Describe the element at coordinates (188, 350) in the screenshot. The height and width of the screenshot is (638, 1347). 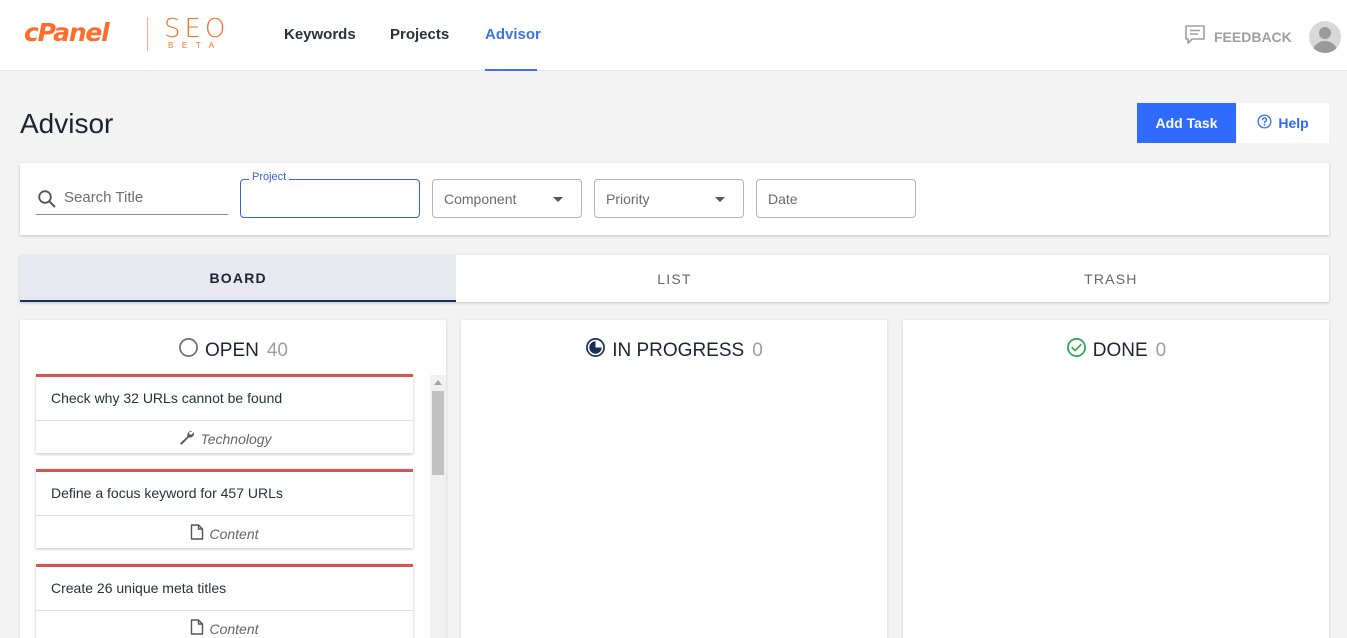
I see `open-circle-icon` at that location.